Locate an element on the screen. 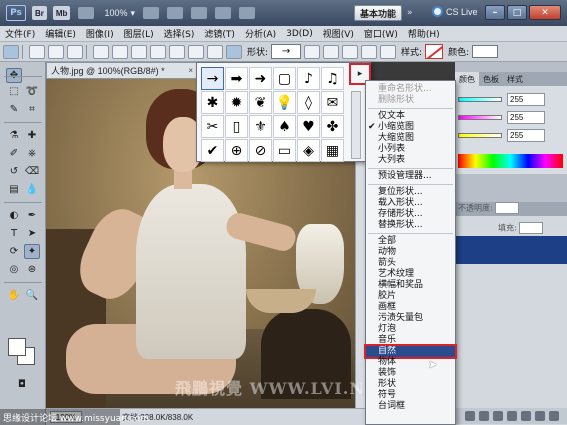 The width and height of the screenshot is (567, 425). menu-item: 横幅和奖品 is located at coordinates (410, 285).